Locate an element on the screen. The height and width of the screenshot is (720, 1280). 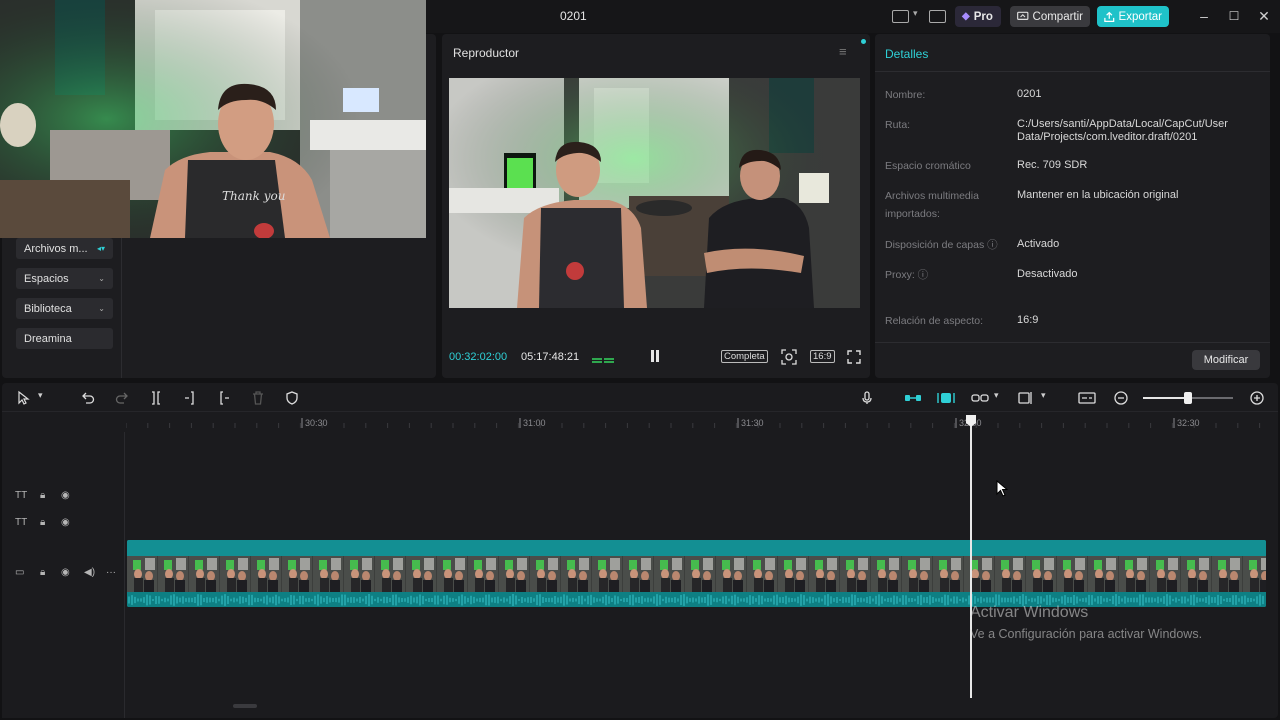
total-timecode: 05:17:48:21 is located at coordinates (550, 357).